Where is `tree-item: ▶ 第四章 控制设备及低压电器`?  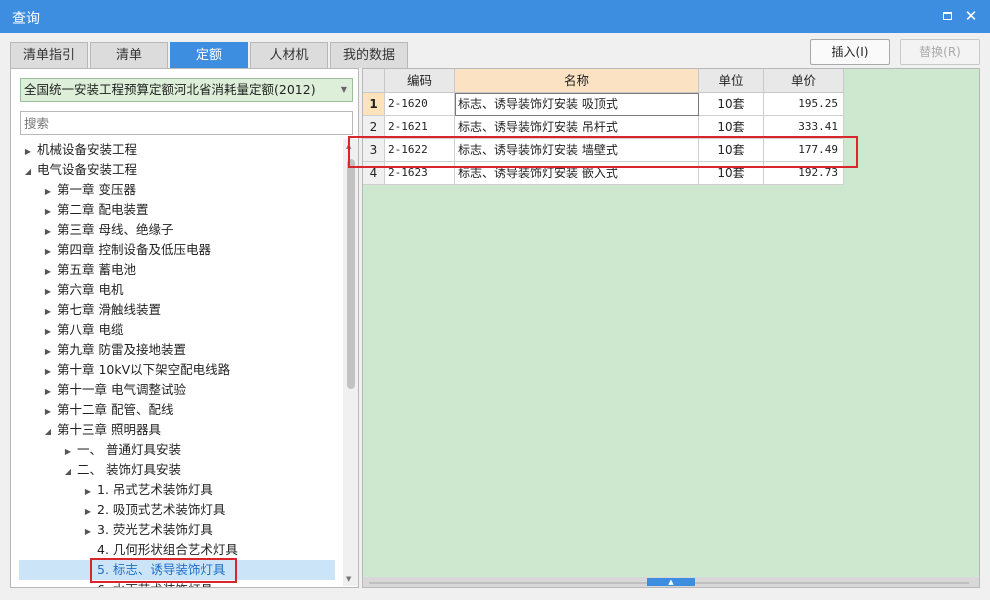 tree-item: ▶ 第四章 控制设备及低压电器 is located at coordinates (177, 250).